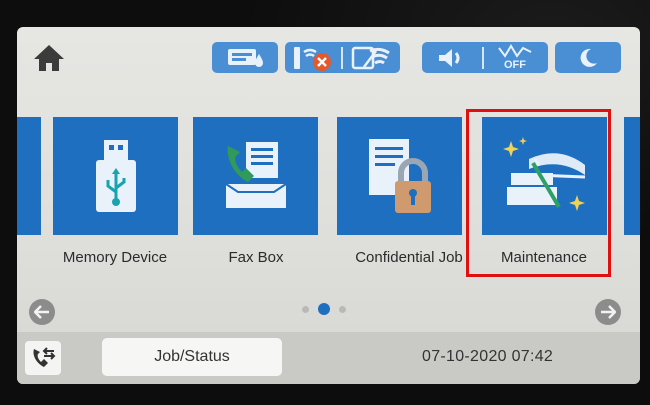 Image resolution: width=650 pixels, height=405 pixels. I want to click on home-button, so click(49, 58).